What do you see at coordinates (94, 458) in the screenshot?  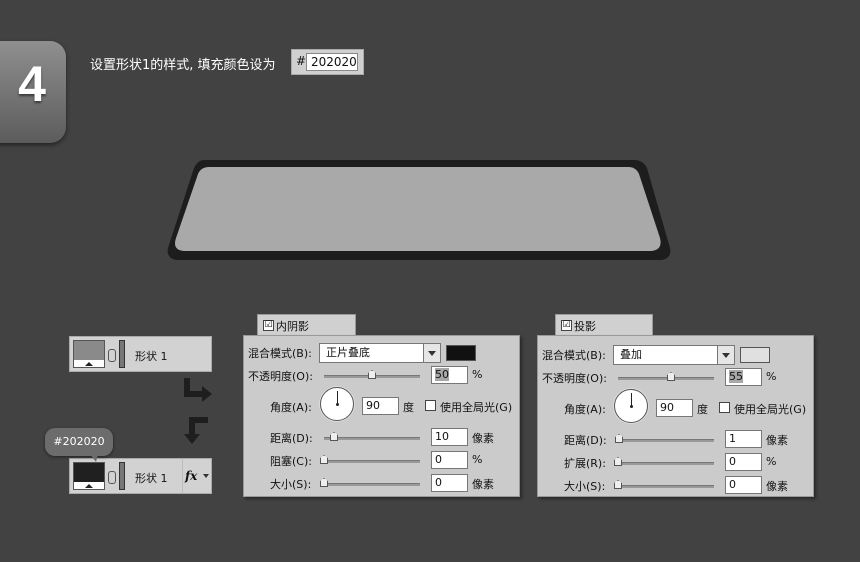 I see `tooltip-tail` at bounding box center [94, 458].